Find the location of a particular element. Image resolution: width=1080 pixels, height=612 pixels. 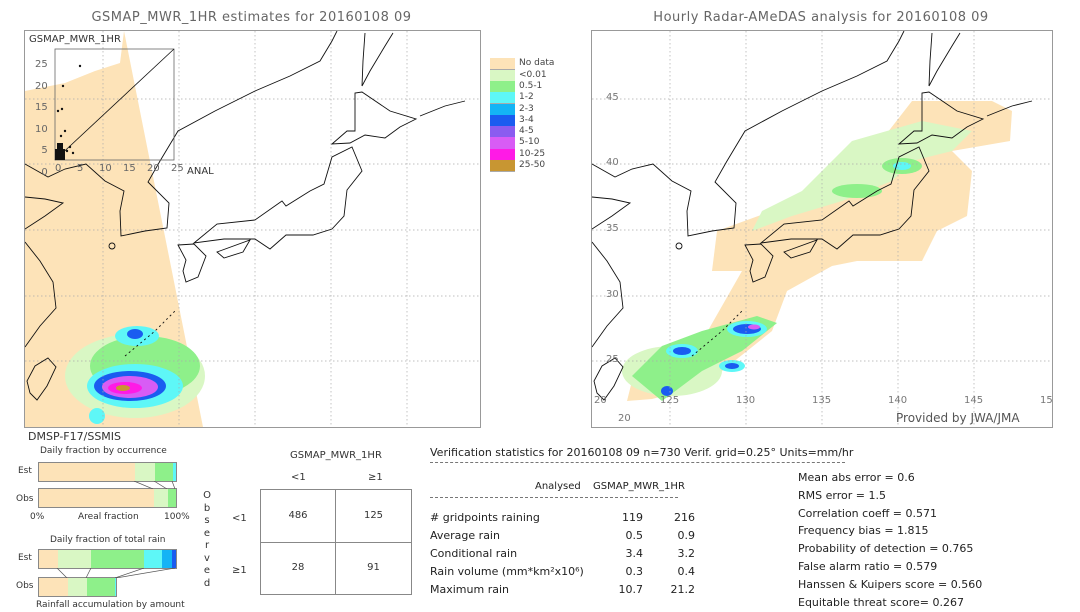

cell-miss: 28 is located at coordinates (298, 567).